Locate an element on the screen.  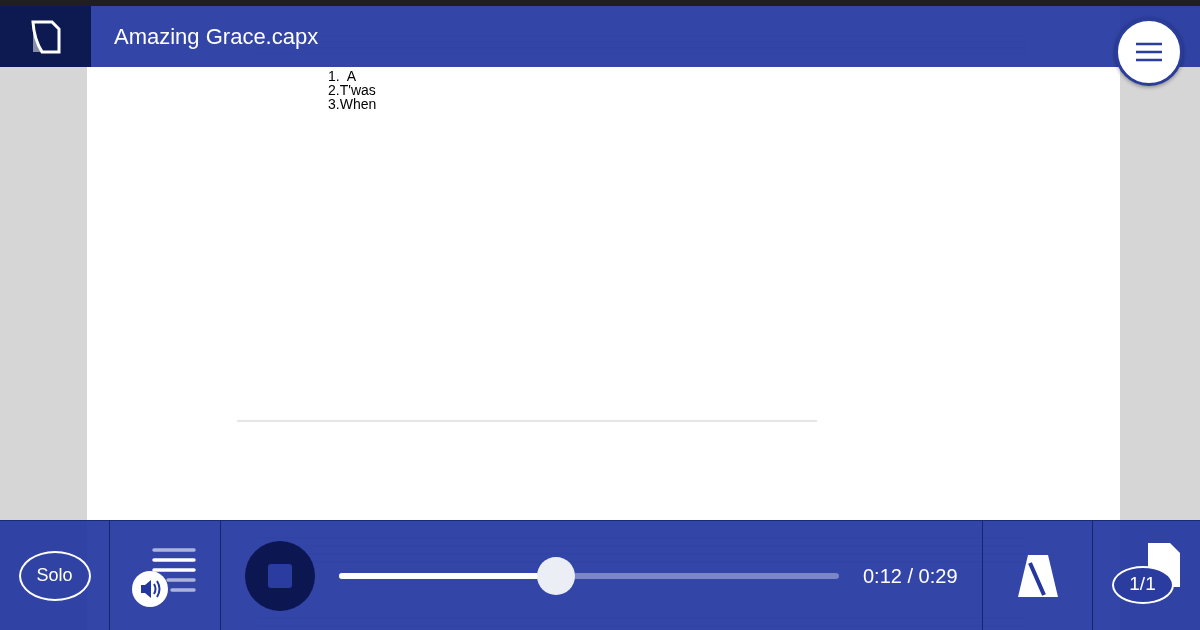
metronome-icon is located at coordinates (1037, 575).